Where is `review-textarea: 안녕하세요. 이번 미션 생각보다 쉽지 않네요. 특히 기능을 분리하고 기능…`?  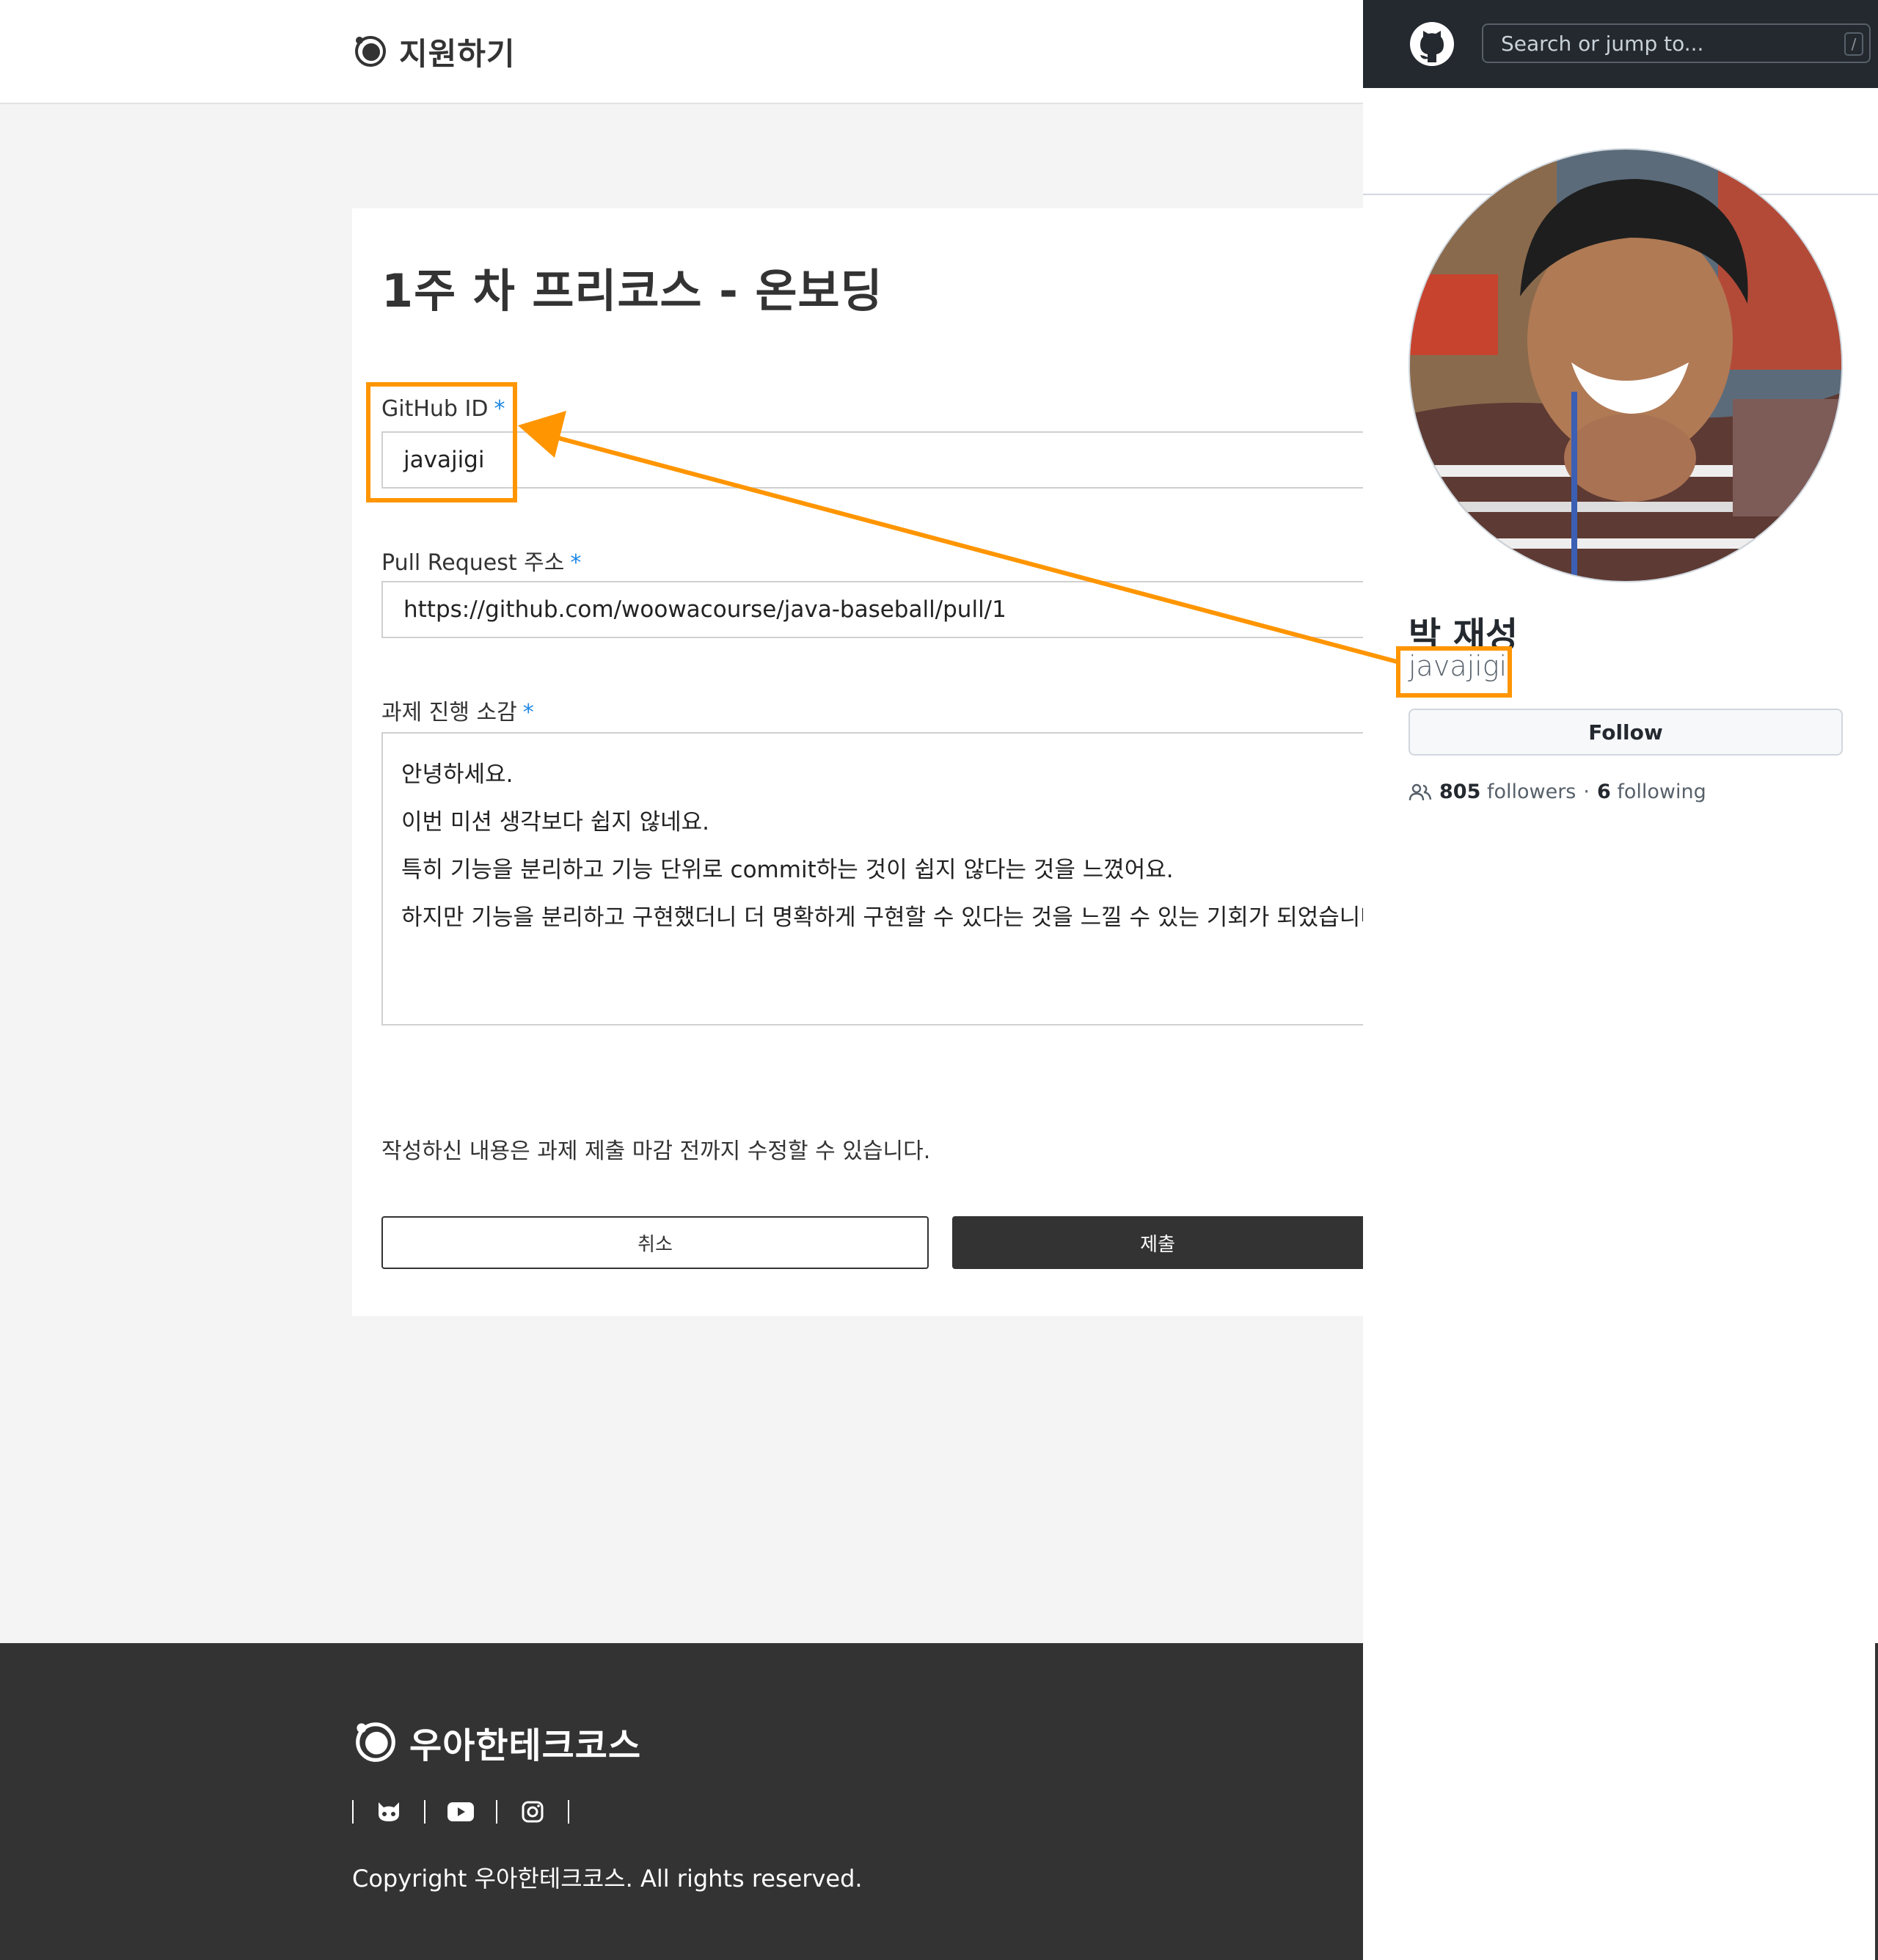
review-textarea: 안녕하세요. 이번 미션 생각보다 쉽지 않네요. 특히 기능을 분리하고 기능… is located at coordinates (885, 878).